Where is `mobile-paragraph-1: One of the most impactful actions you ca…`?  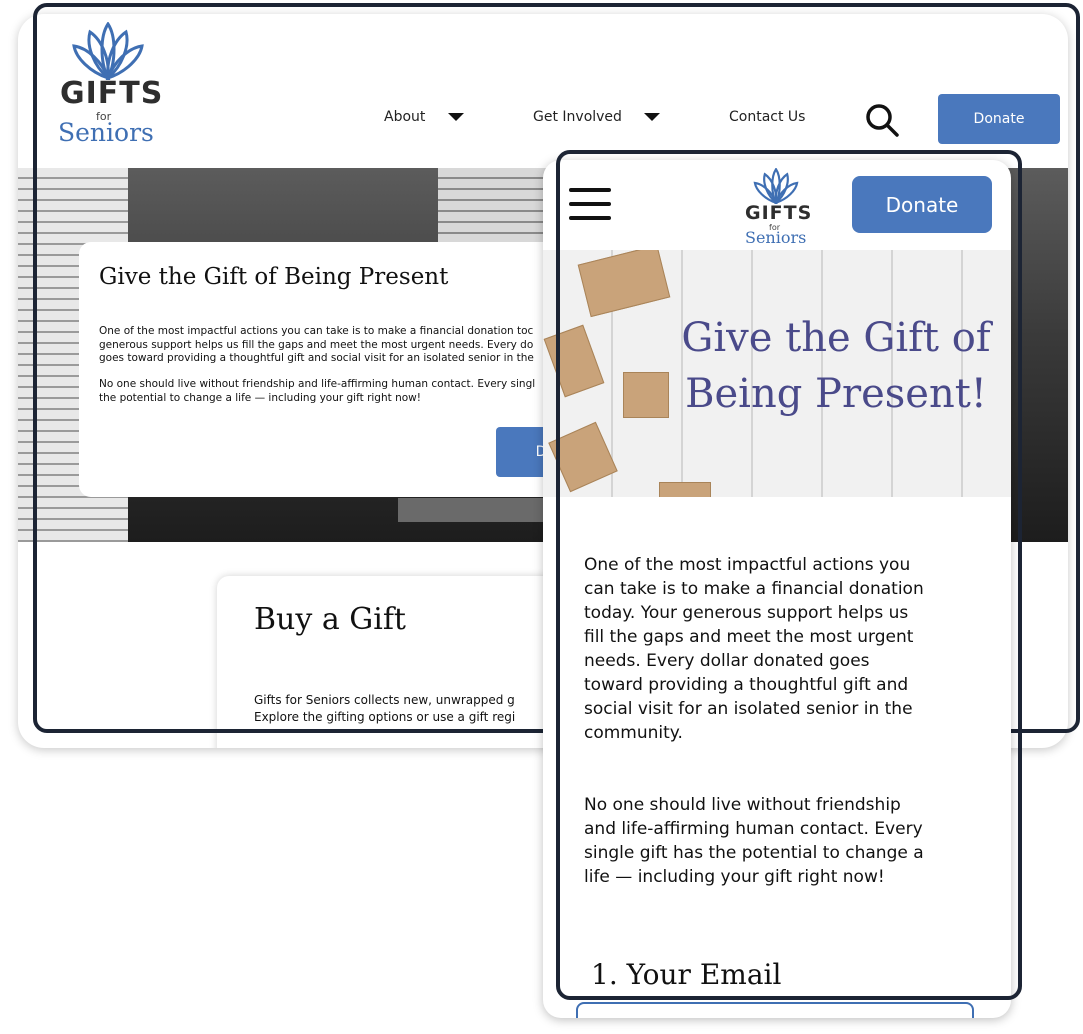
mobile-paragraph-1: One of the most impactful actions you ca… is located at coordinates (754, 649).